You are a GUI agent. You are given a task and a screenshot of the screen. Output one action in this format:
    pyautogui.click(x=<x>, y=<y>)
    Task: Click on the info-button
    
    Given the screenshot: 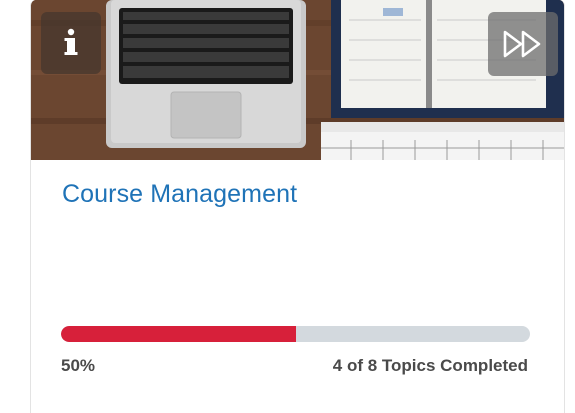 What is the action you would take?
    pyautogui.click(x=71, y=43)
    